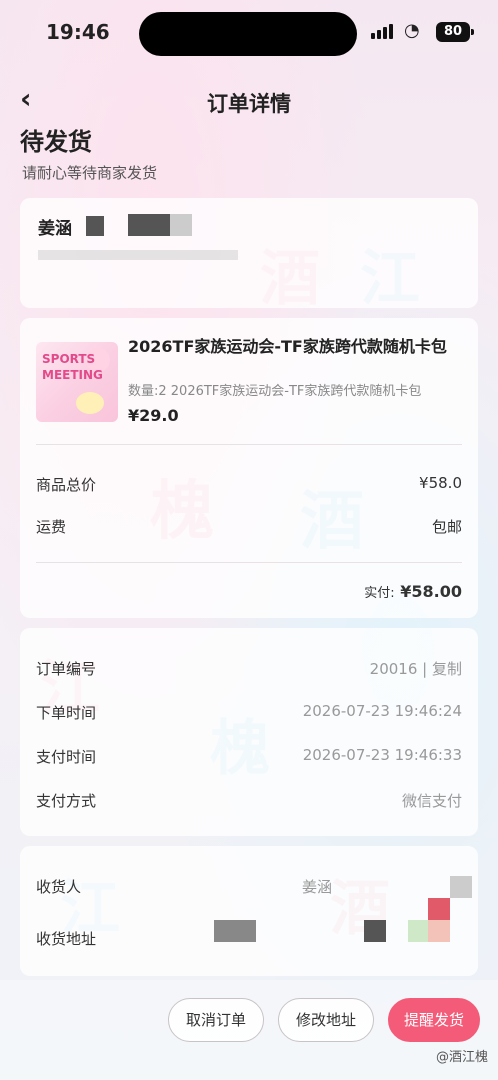 The height and width of the screenshot is (1080, 498). I want to click on order-number-value: 20016 | 复制, so click(415, 669).